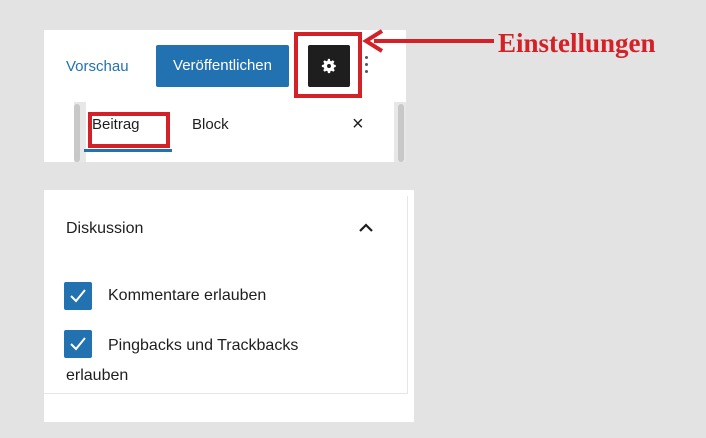  What do you see at coordinates (428, 41) in the screenshot?
I see `arrow-icon` at bounding box center [428, 41].